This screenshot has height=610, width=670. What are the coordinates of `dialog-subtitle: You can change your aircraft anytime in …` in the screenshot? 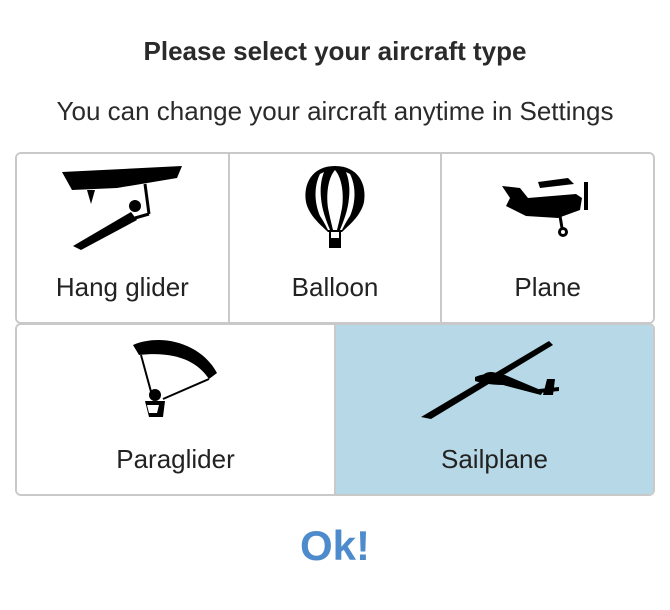 It's located at (335, 111).